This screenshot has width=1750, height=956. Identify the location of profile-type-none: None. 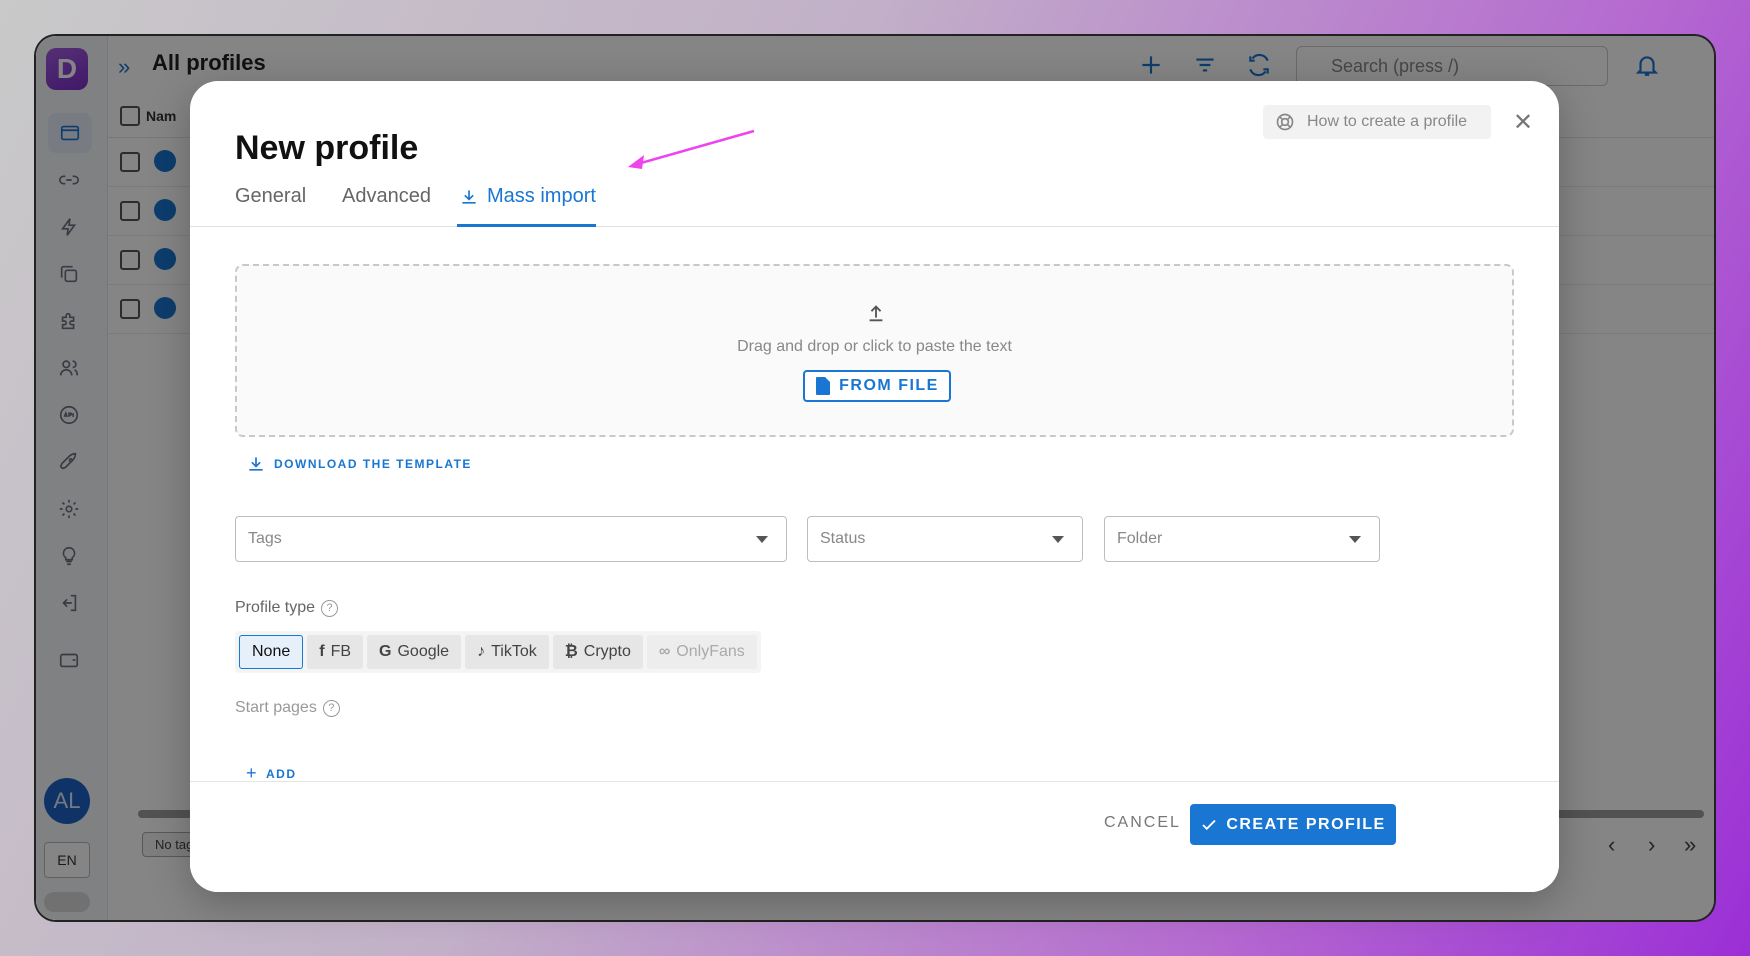
(271, 652).